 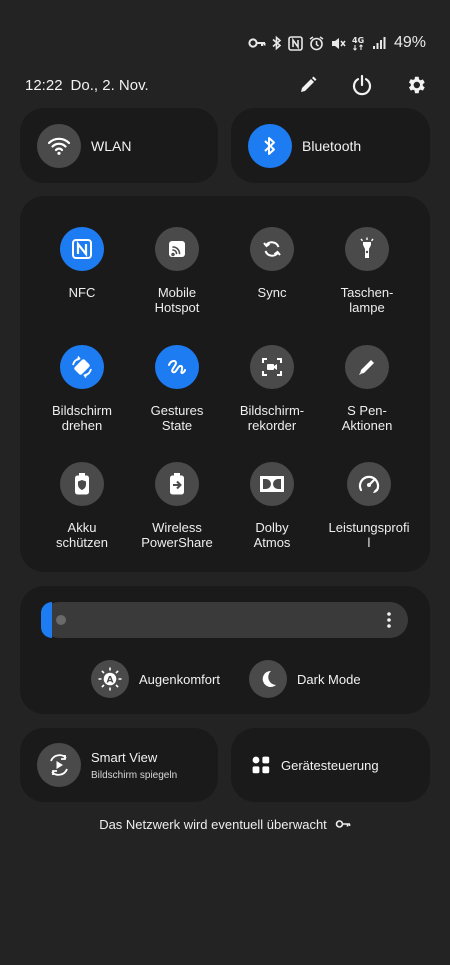 I want to click on smart-view-subtitle: Bildschirm spiegeln, so click(x=134, y=775).